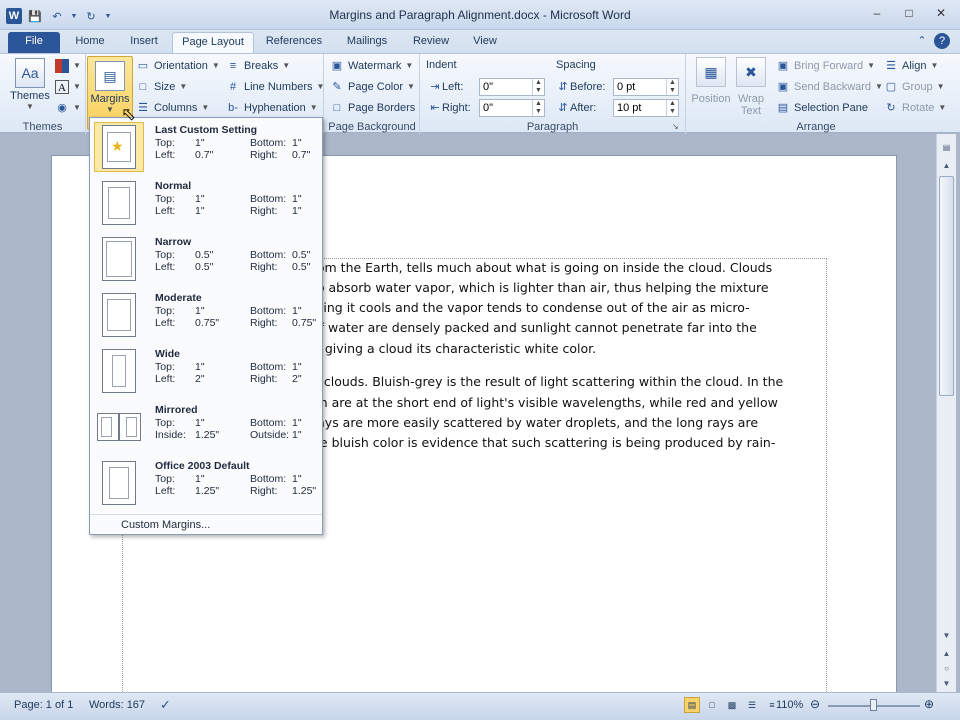  What do you see at coordinates (62, 87) in the screenshot?
I see `theme-fonts-icon: A` at bounding box center [62, 87].